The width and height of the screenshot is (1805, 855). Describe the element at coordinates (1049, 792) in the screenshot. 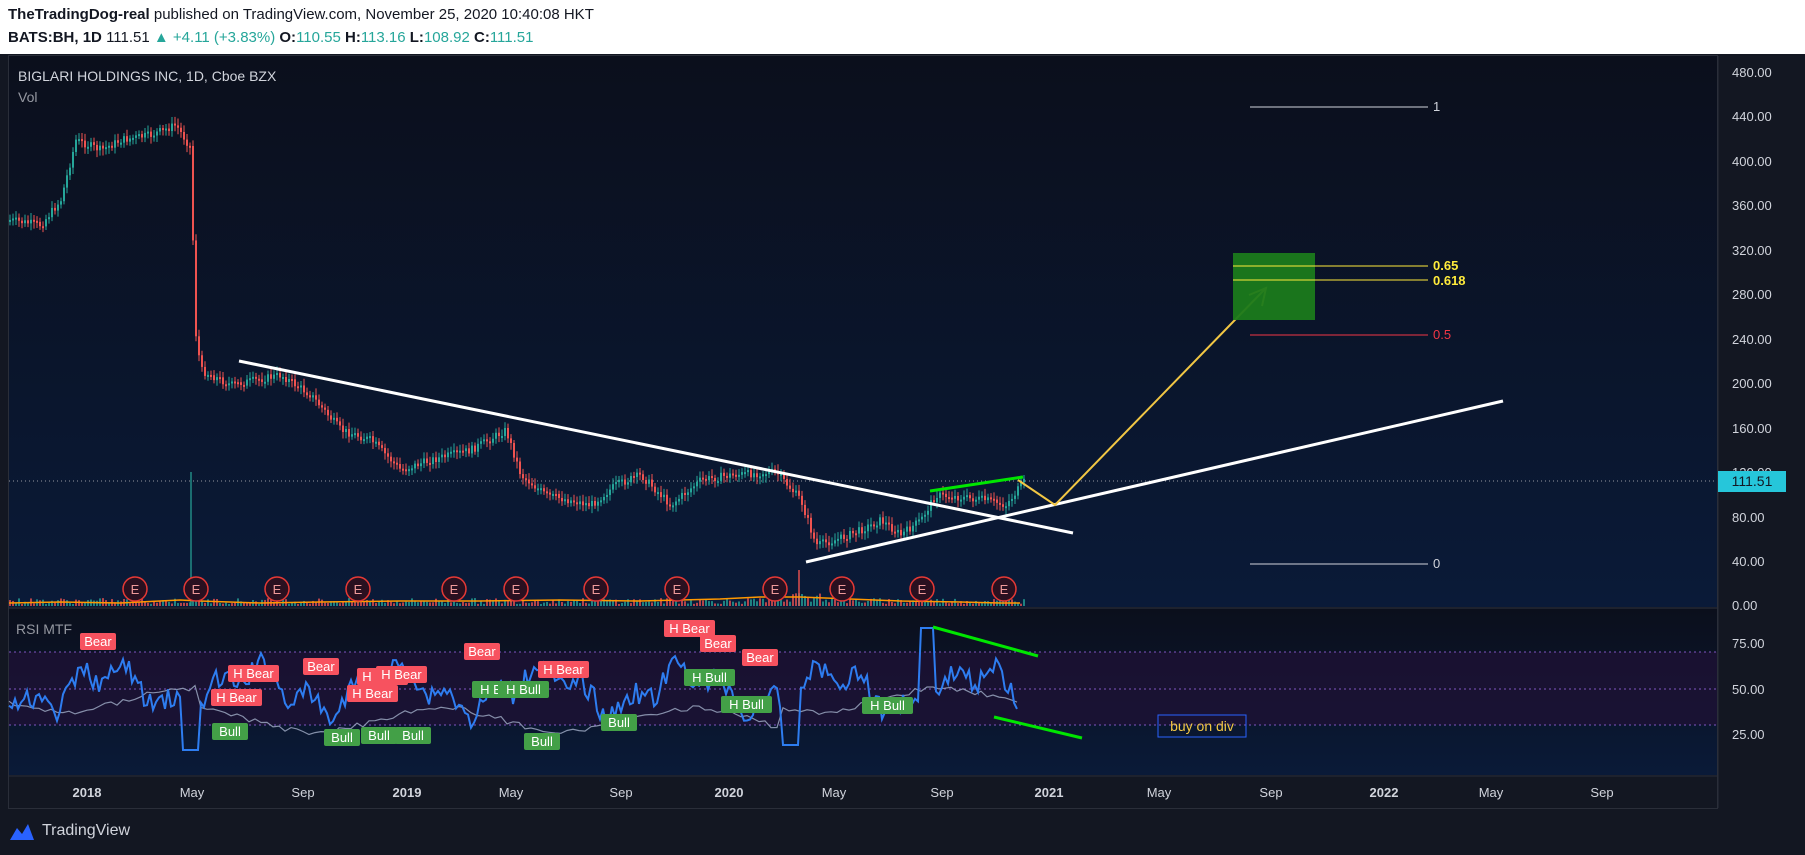

I see `x-tick: 2021` at that location.